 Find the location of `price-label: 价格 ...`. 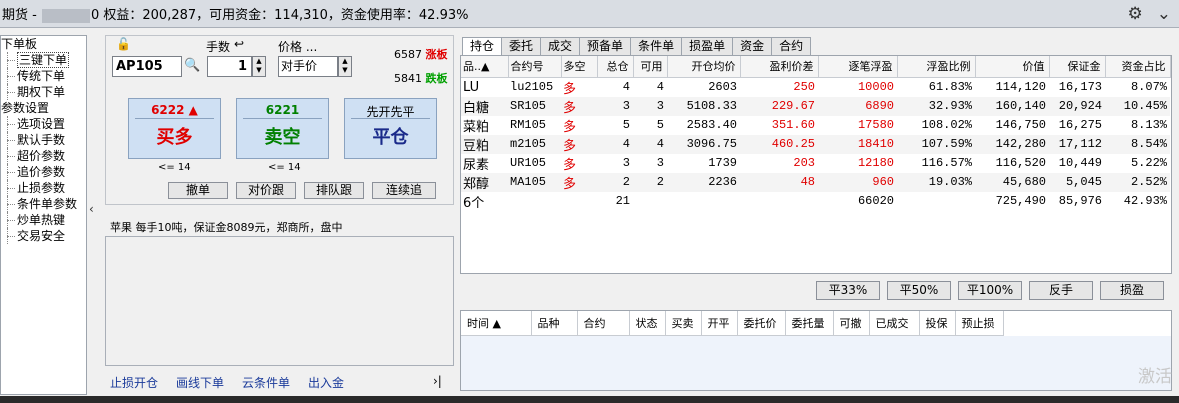

price-label: 价格 ... is located at coordinates (297, 46).